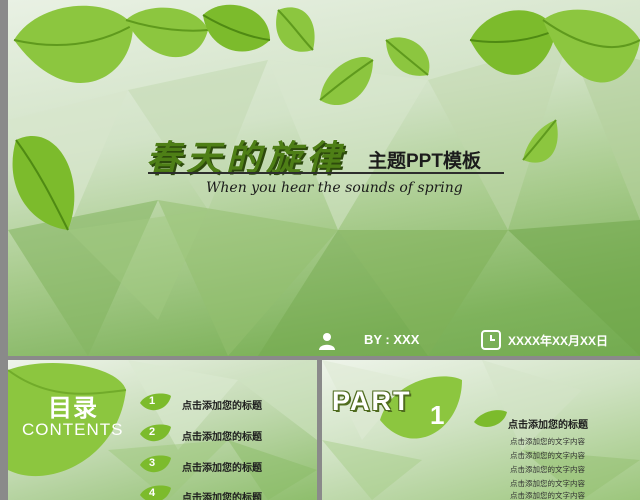  What do you see at coordinates (346, 81) in the screenshot?
I see `leaf-icon-center` at bounding box center [346, 81].